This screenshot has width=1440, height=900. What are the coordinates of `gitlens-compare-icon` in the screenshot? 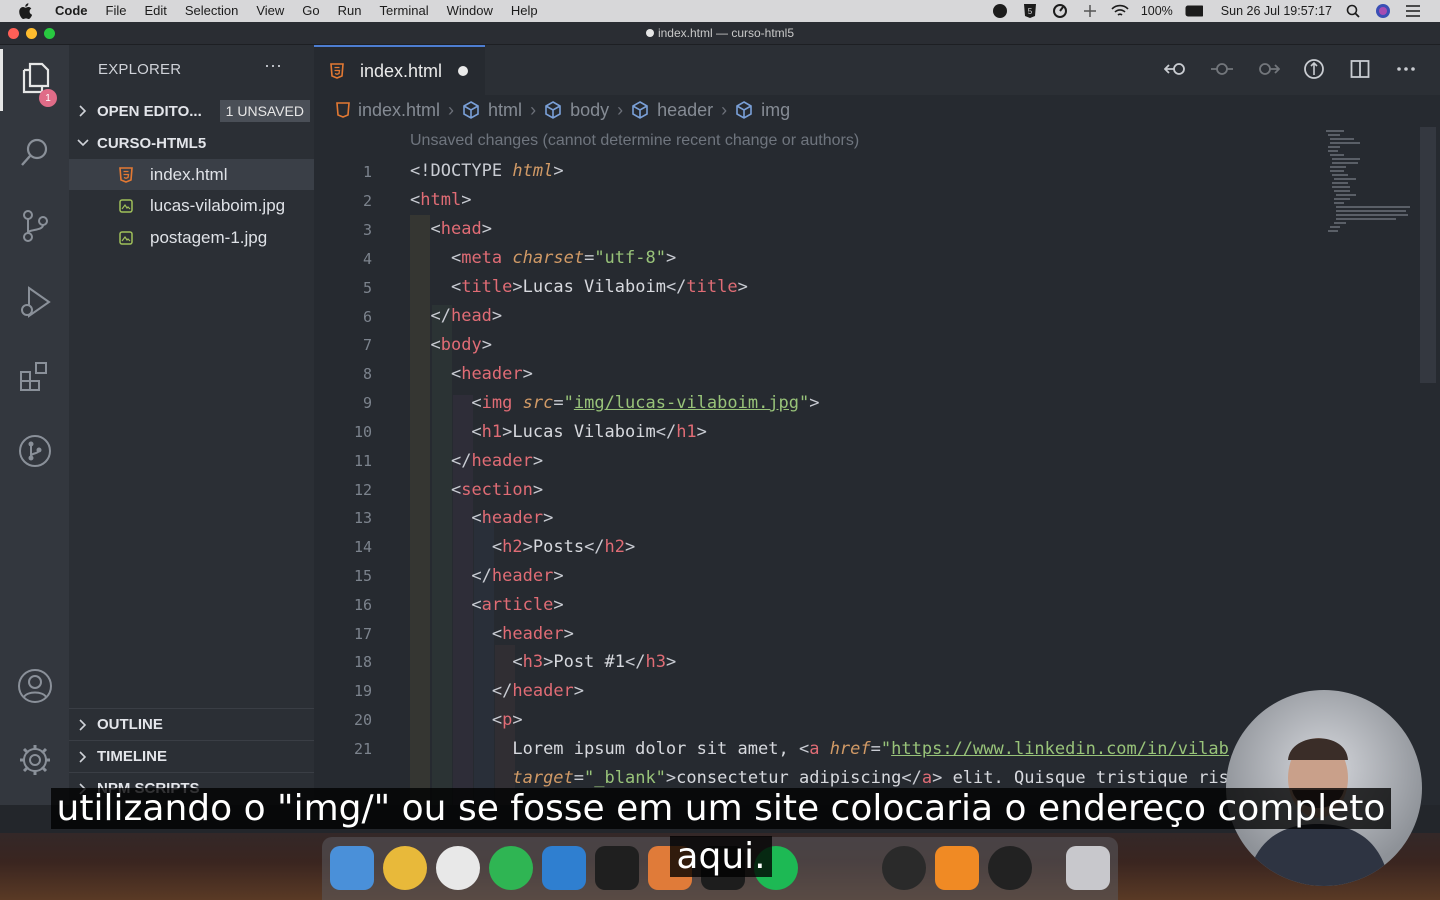 It's located at (1314, 69).